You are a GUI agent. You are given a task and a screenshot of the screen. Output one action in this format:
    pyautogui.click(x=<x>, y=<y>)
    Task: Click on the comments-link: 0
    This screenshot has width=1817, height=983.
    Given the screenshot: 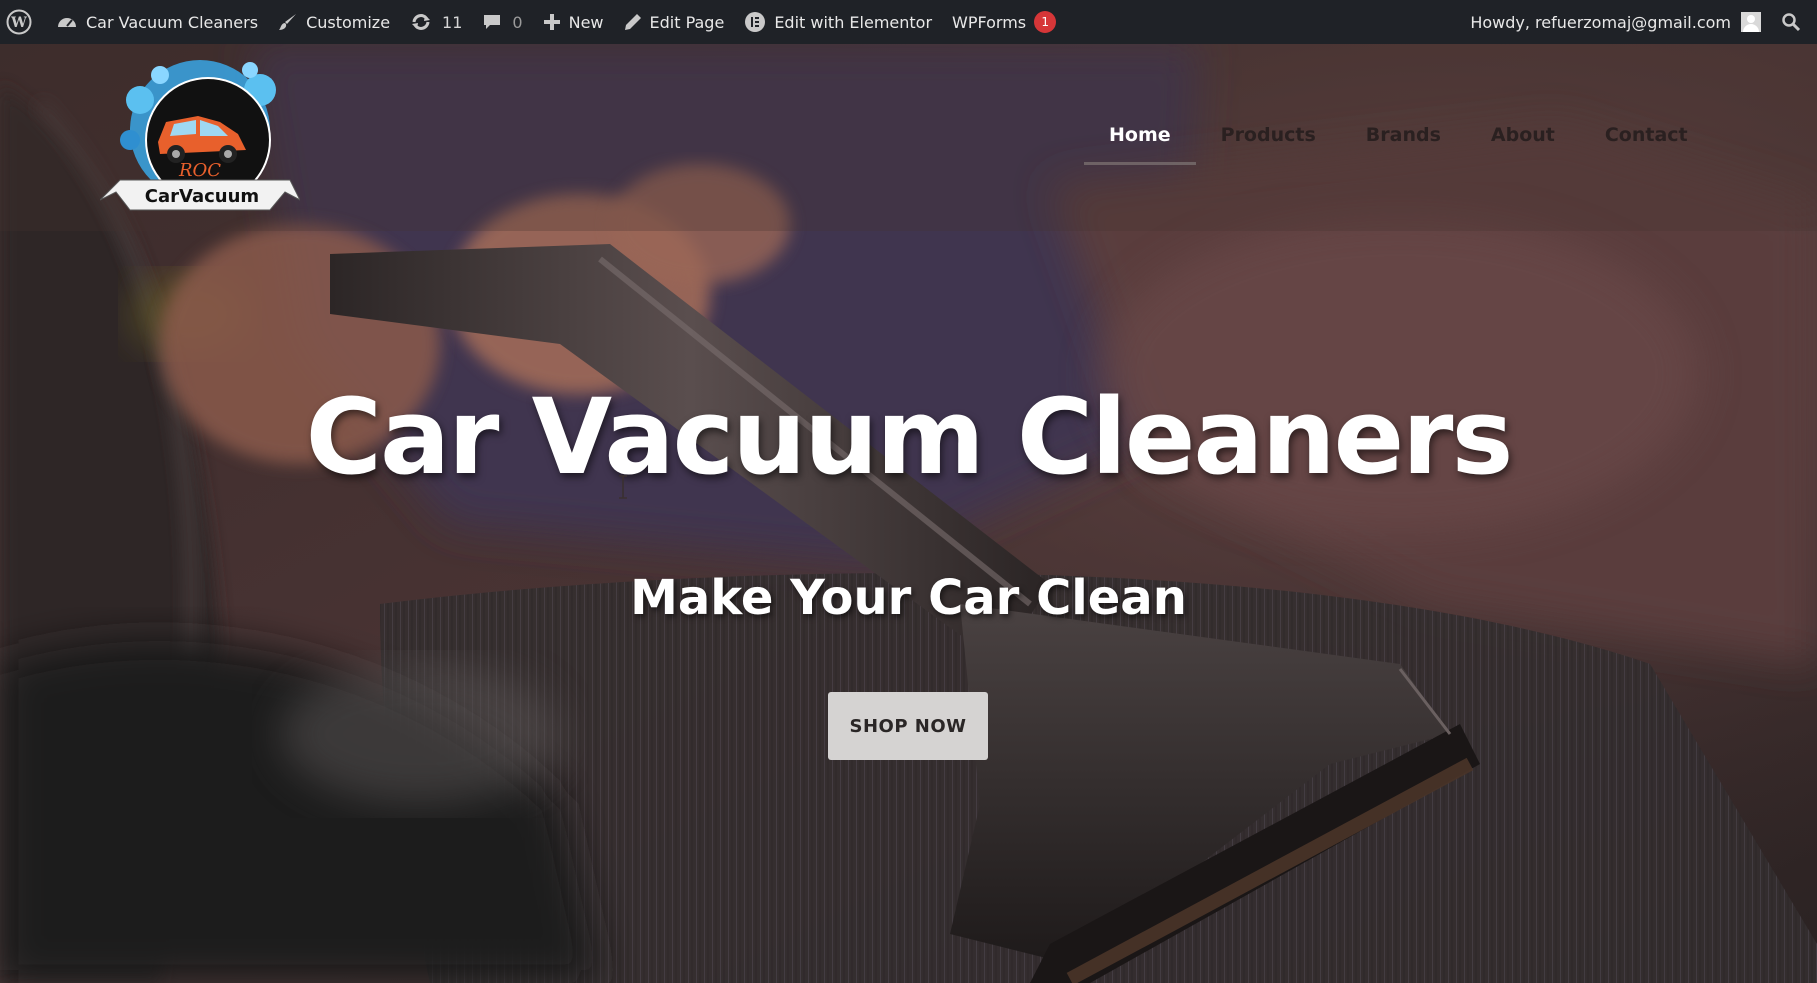 What is the action you would take?
    pyautogui.click(x=502, y=22)
    